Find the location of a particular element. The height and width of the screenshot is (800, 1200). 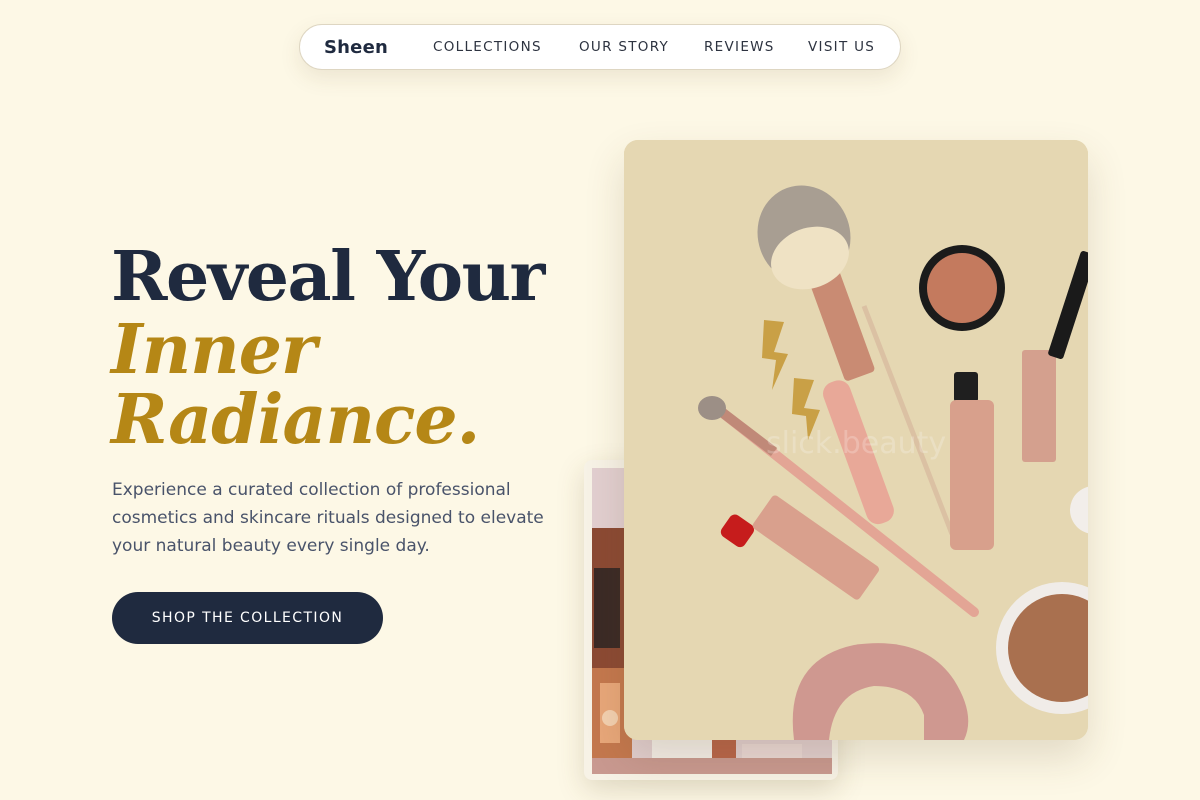

nav-link-our-story: OUR STORY is located at coordinates (624, 47).